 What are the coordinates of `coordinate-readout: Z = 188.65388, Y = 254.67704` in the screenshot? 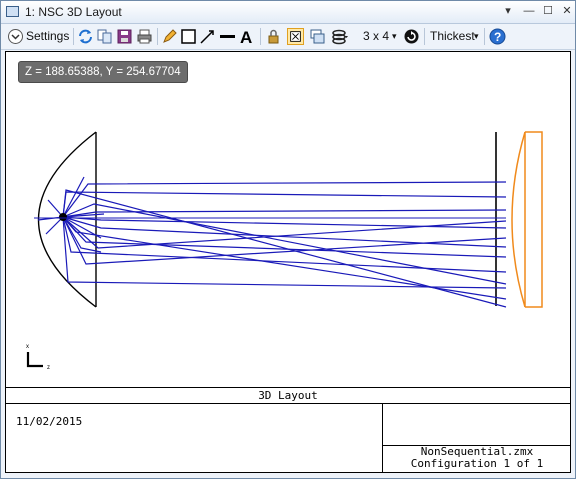 It's located at (103, 72).